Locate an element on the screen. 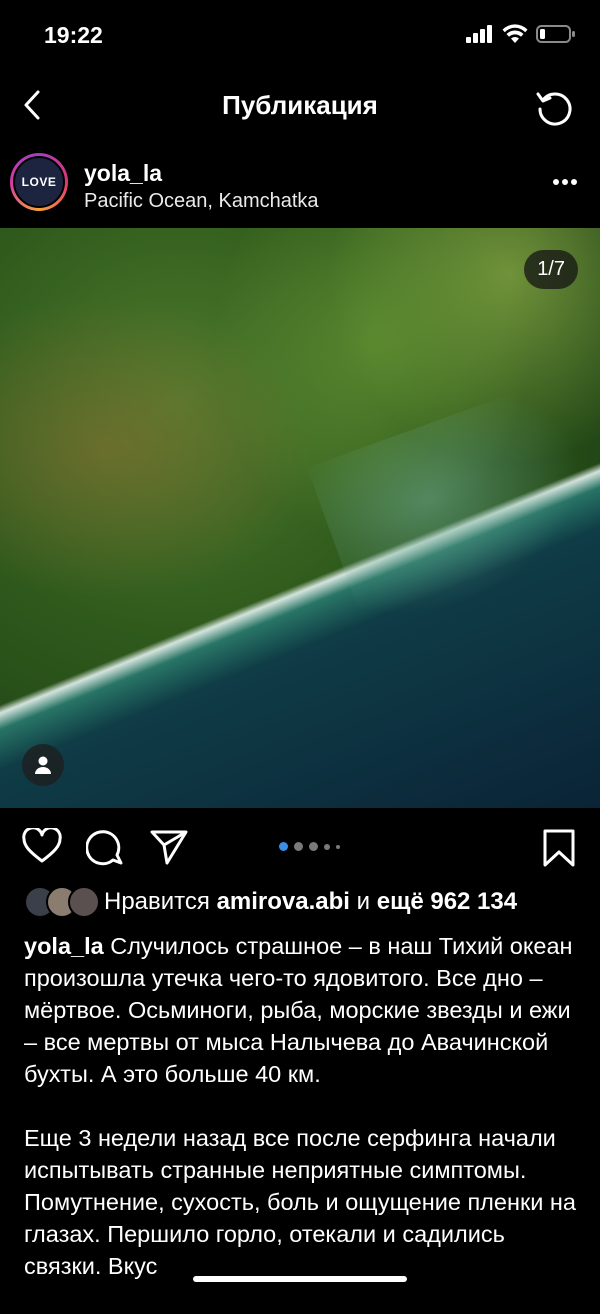 This screenshot has width=600, height=1314. post-location: Pacific Ocean, Kamchatka is located at coordinates (201, 201).